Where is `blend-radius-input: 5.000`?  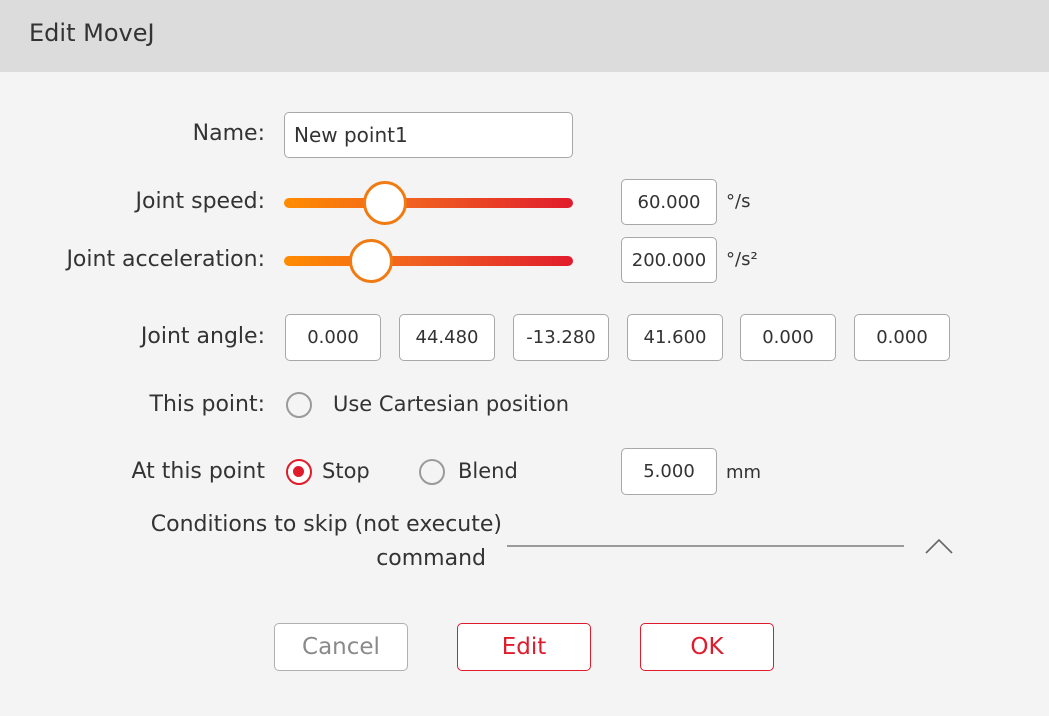
blend-radius-input: 5.000 is located at coordinates (669, 471).